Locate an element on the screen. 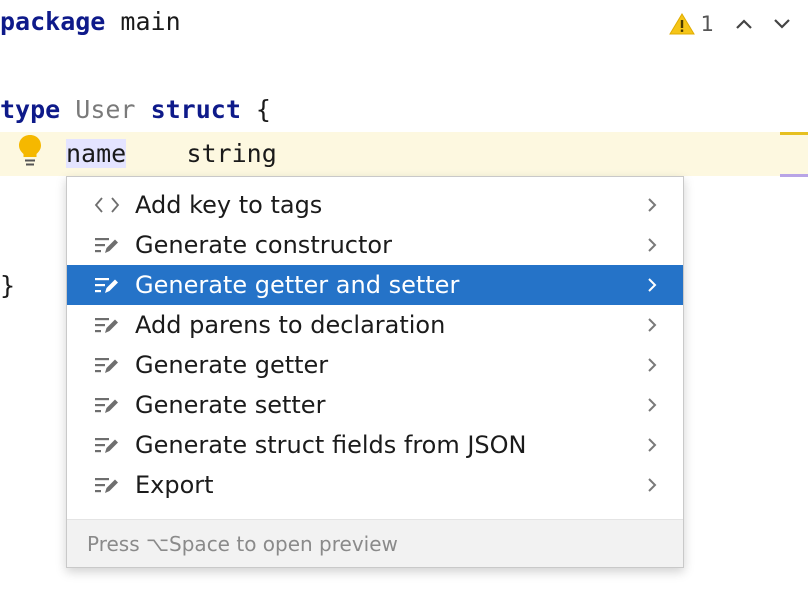  intention-item-label: Generate getter and setter is located at coordinates (297, 285).